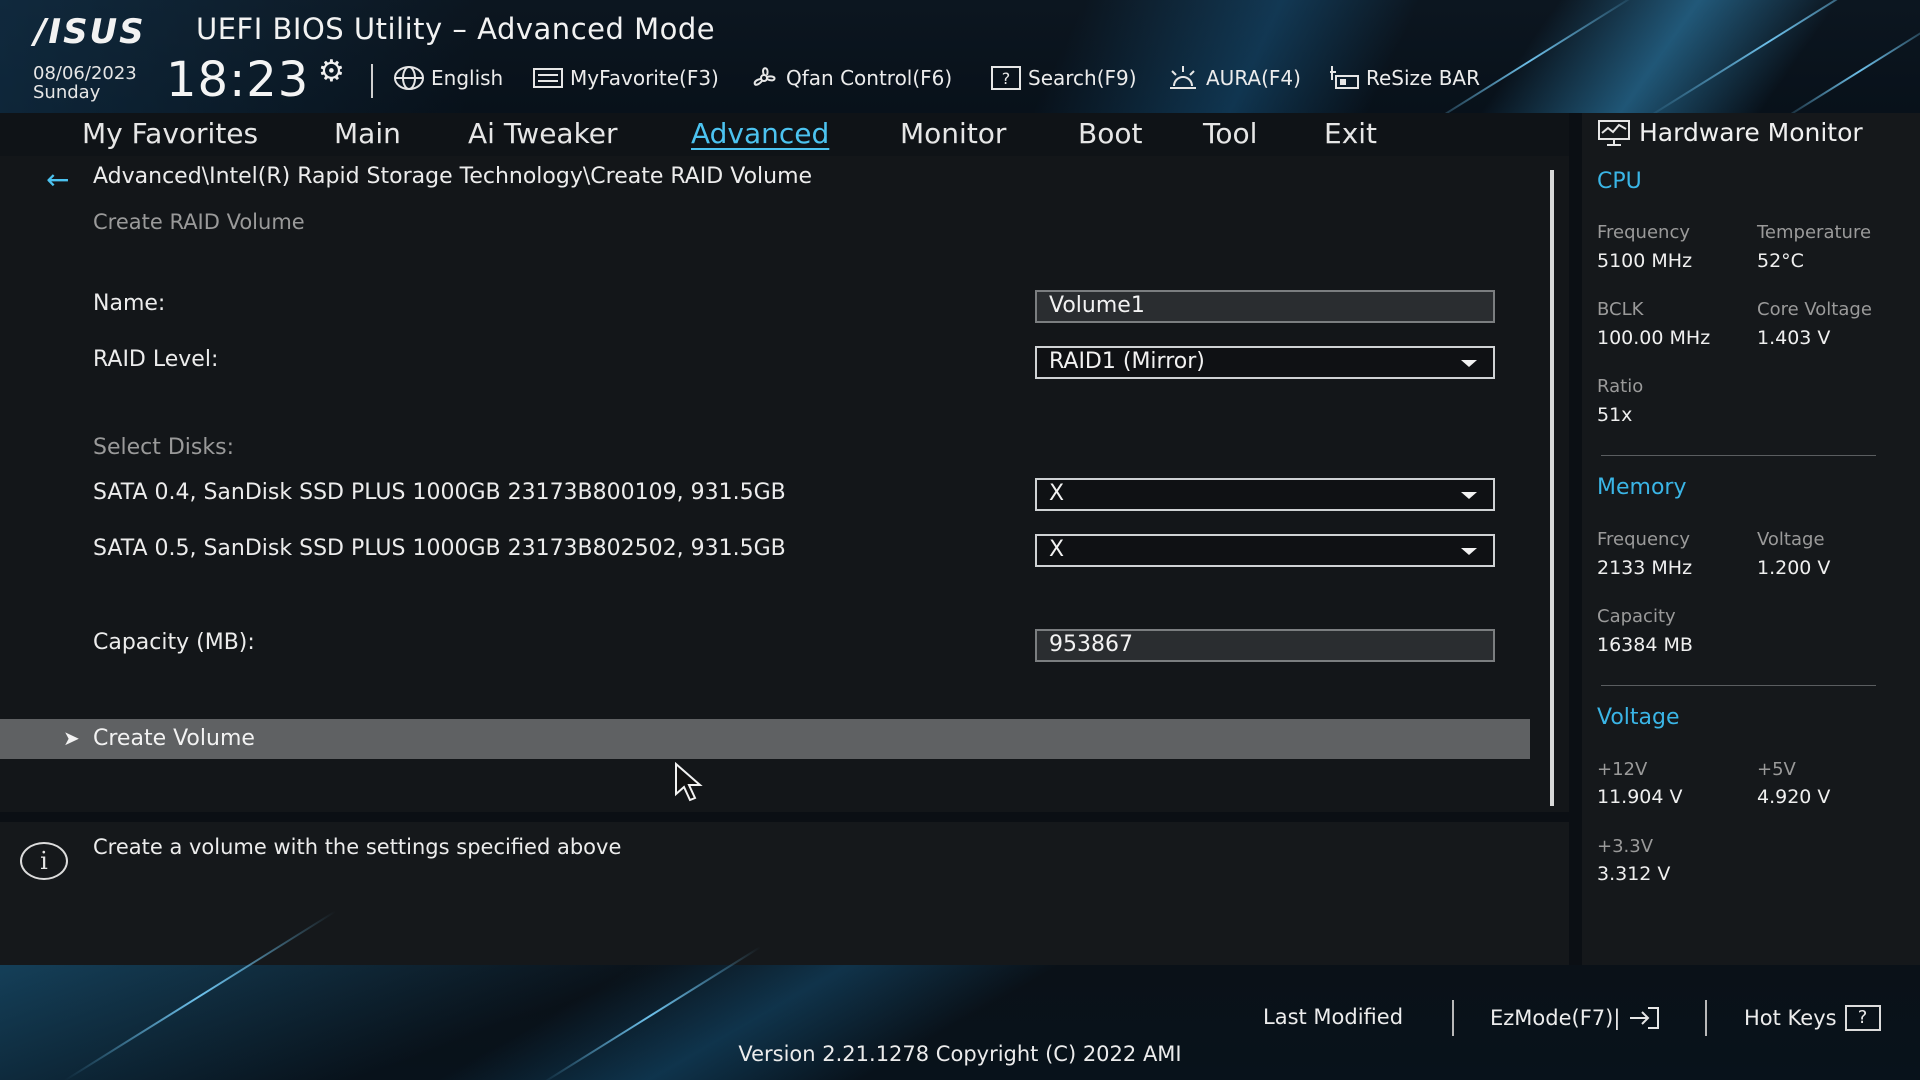  Describe the element at coordinates (1110, 133) in the screenshot. I see `tab-boot: Boot` at that location.